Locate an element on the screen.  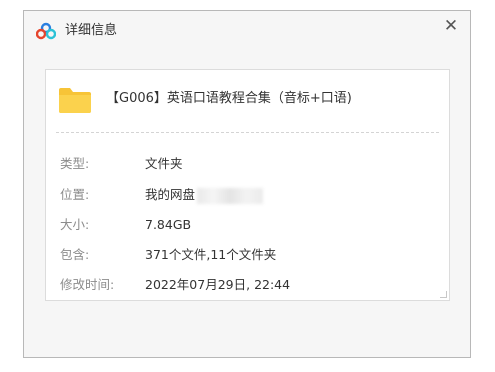
modified-value: 2022年07月29日, 22:44 is located at coordinates (218, 284).